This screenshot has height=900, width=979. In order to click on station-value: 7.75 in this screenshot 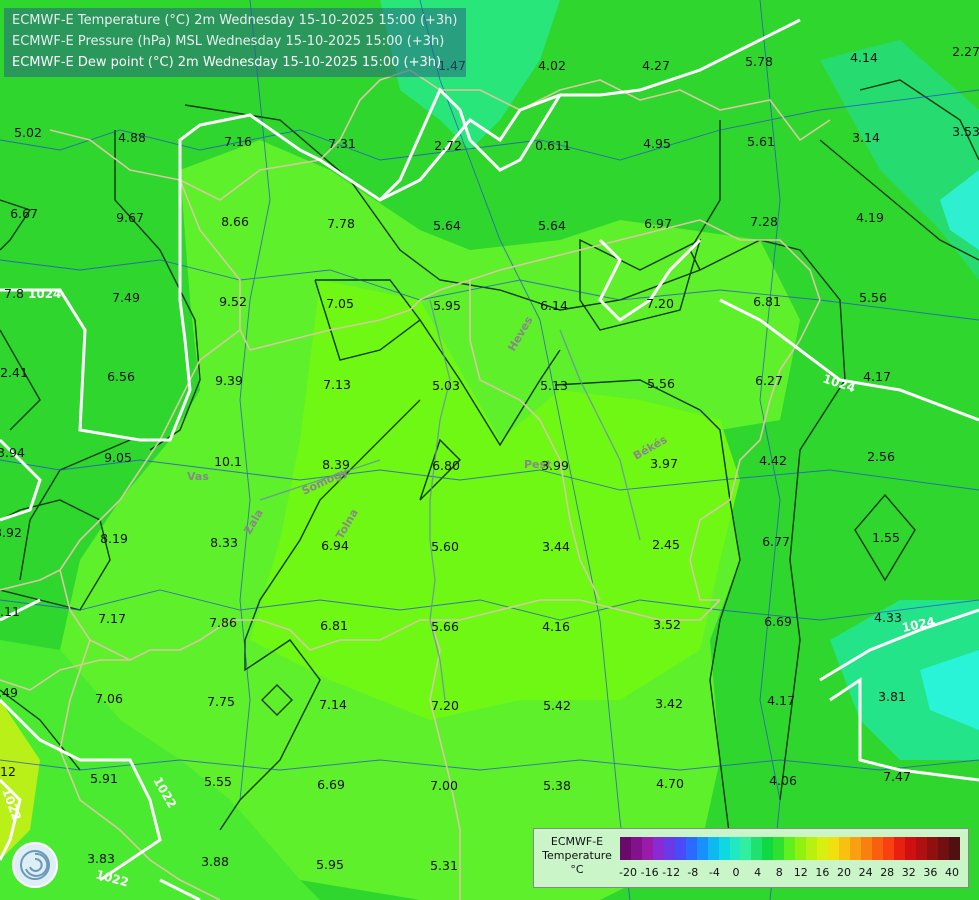, I will do `click(221, 701)`.